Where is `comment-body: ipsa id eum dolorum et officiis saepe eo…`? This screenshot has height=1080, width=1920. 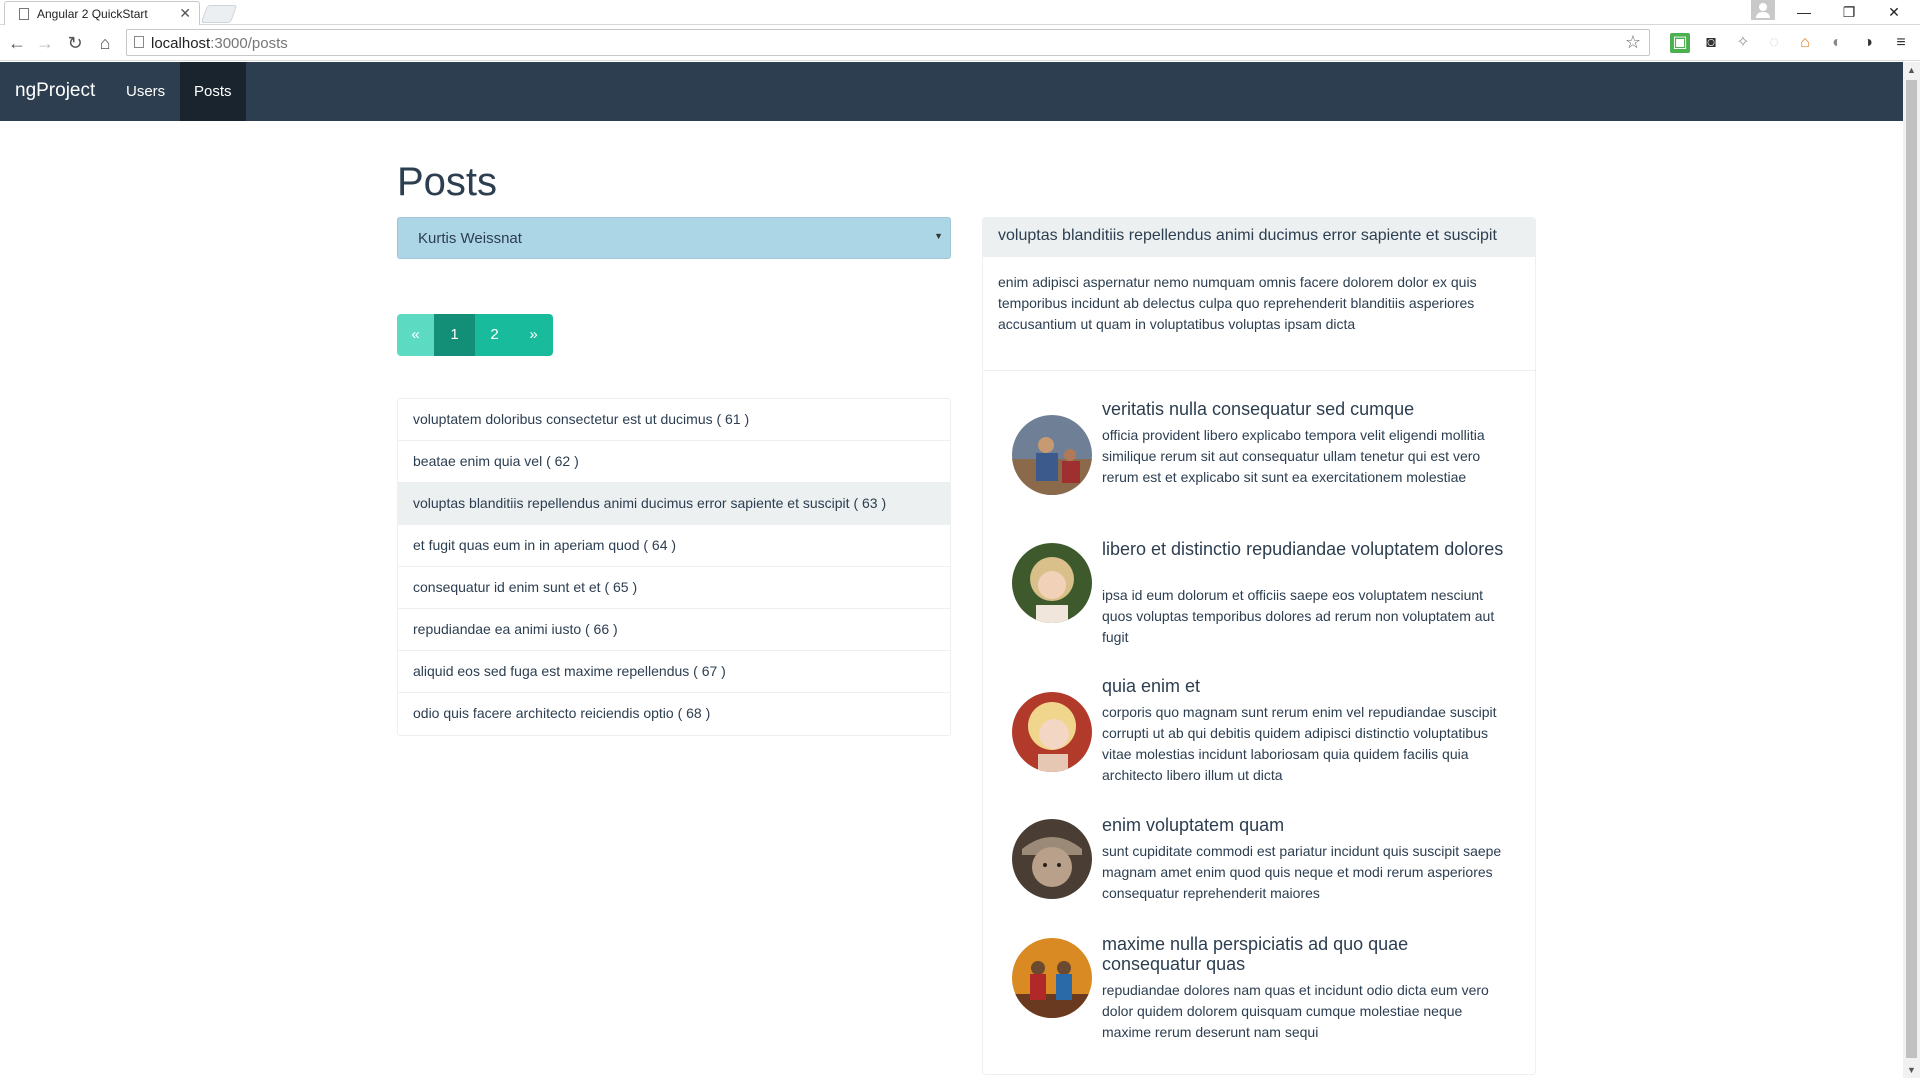 comment-body: ipsa id eum dolorum et officiis saepe eo… is located at coordinates (1298, 616).